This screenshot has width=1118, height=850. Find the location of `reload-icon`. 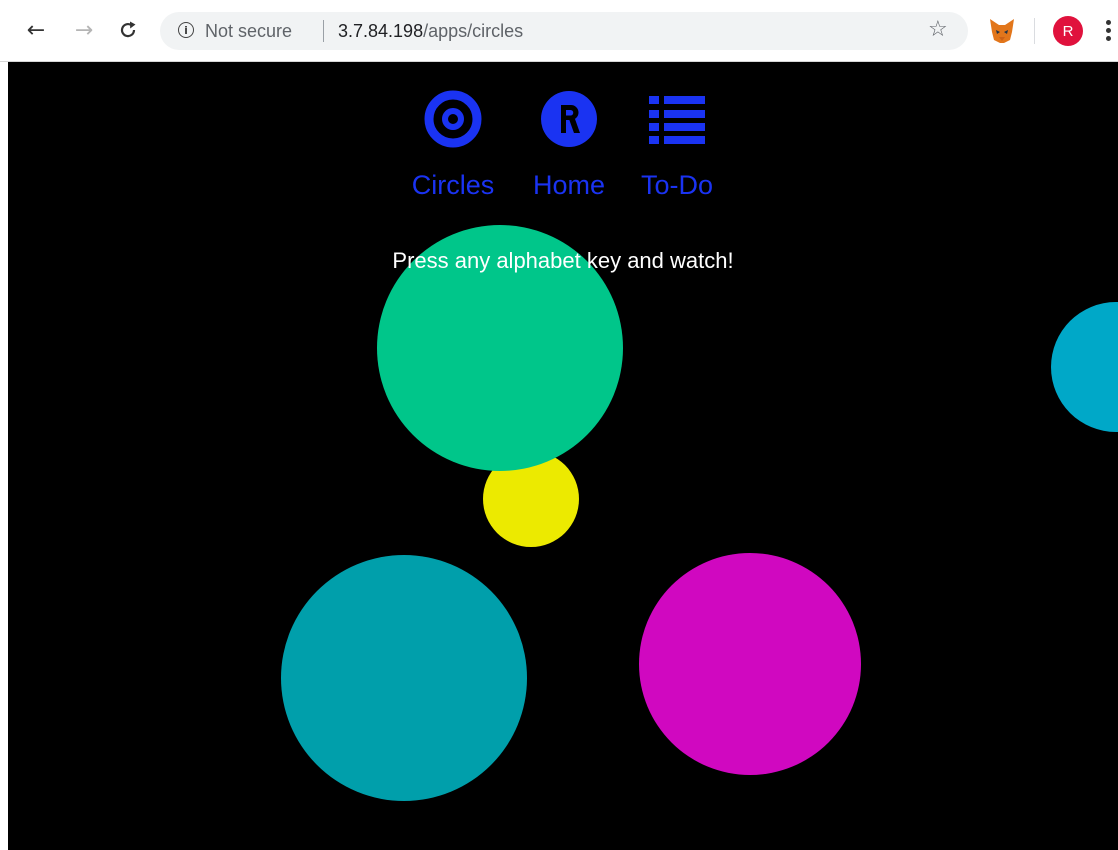

reload-icon is located at coordinates (128, 29).